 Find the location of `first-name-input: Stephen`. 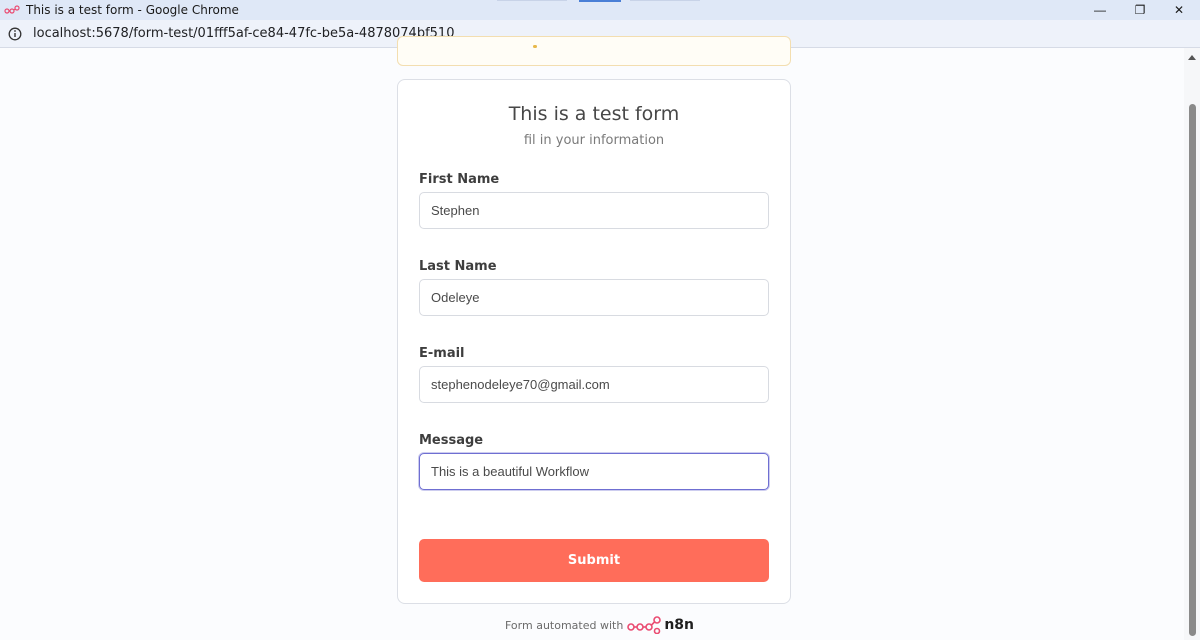

first-name-input: Stephen is located at coordinates (594, 210).